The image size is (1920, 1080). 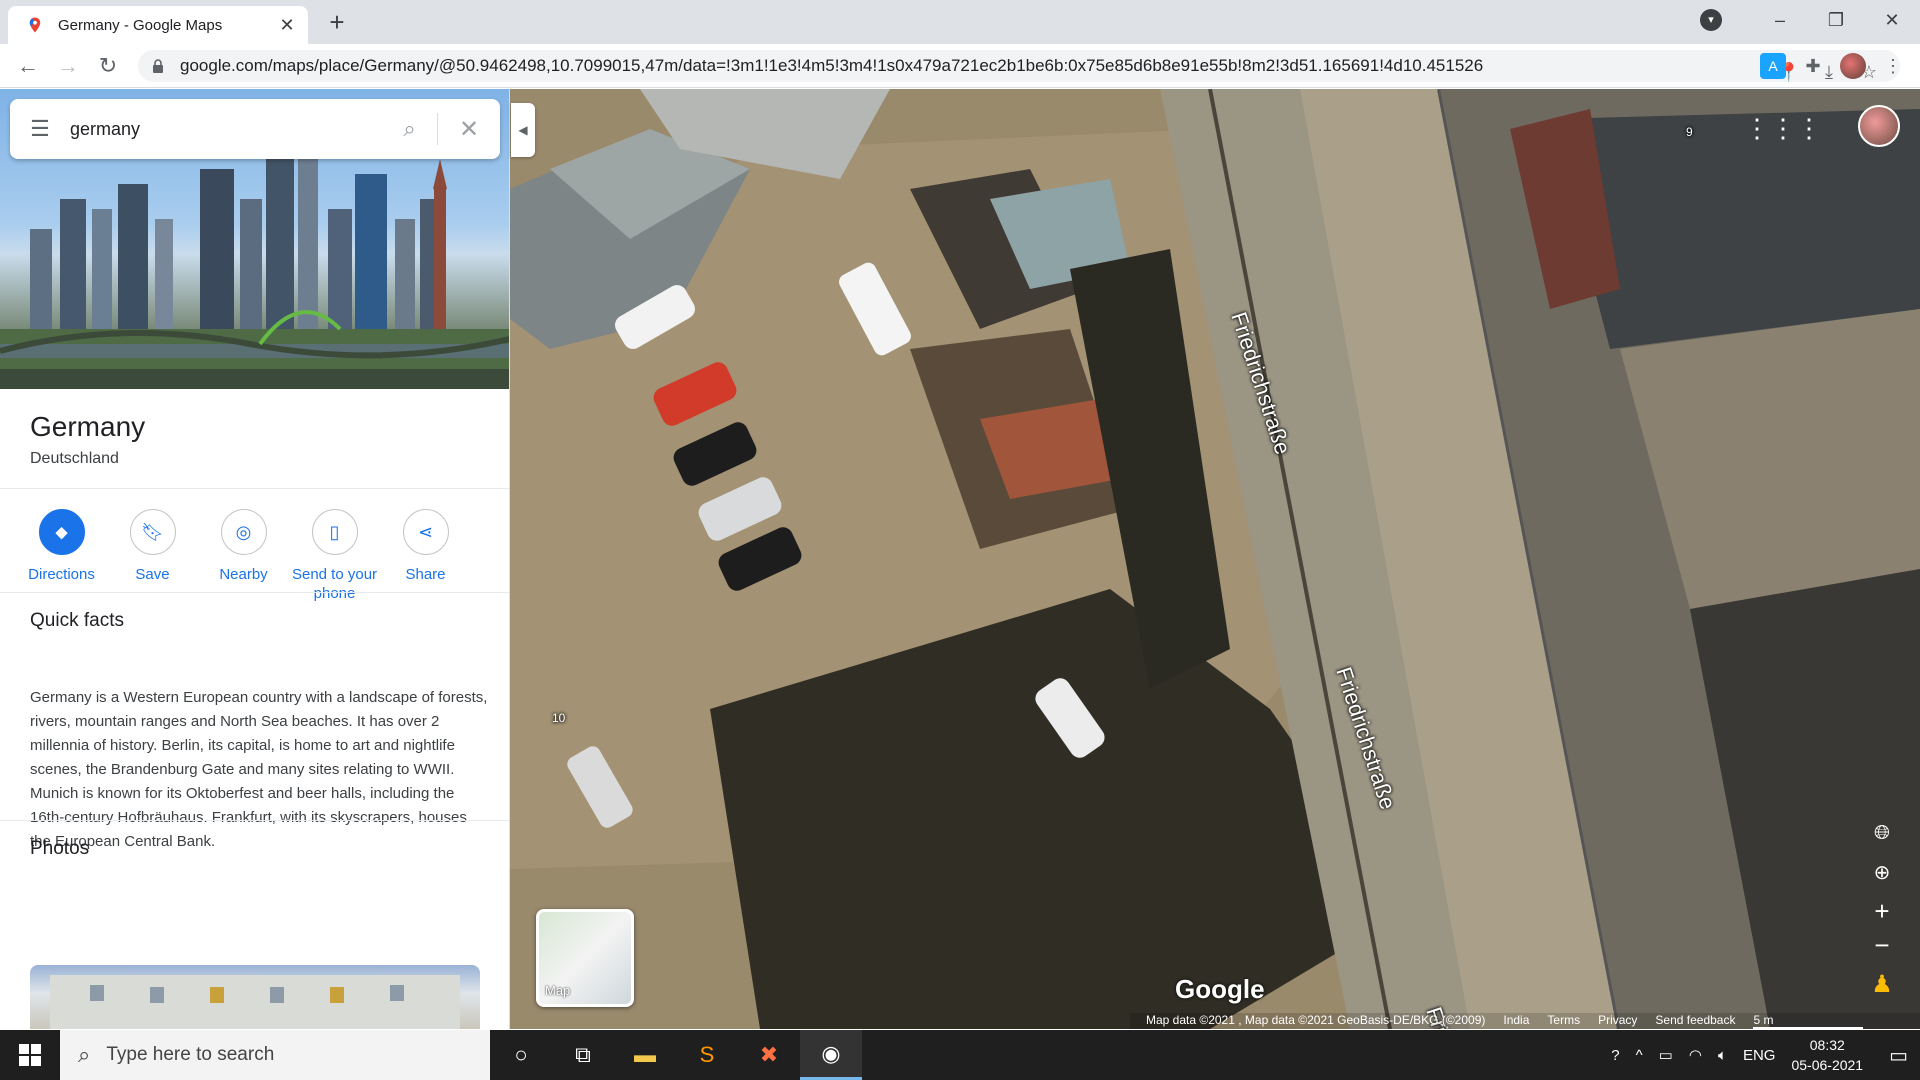 What do you see at coordinates (334, 532) in the screenshot?
I see `phone-icon: ▯` at bounding box center [334, 532].